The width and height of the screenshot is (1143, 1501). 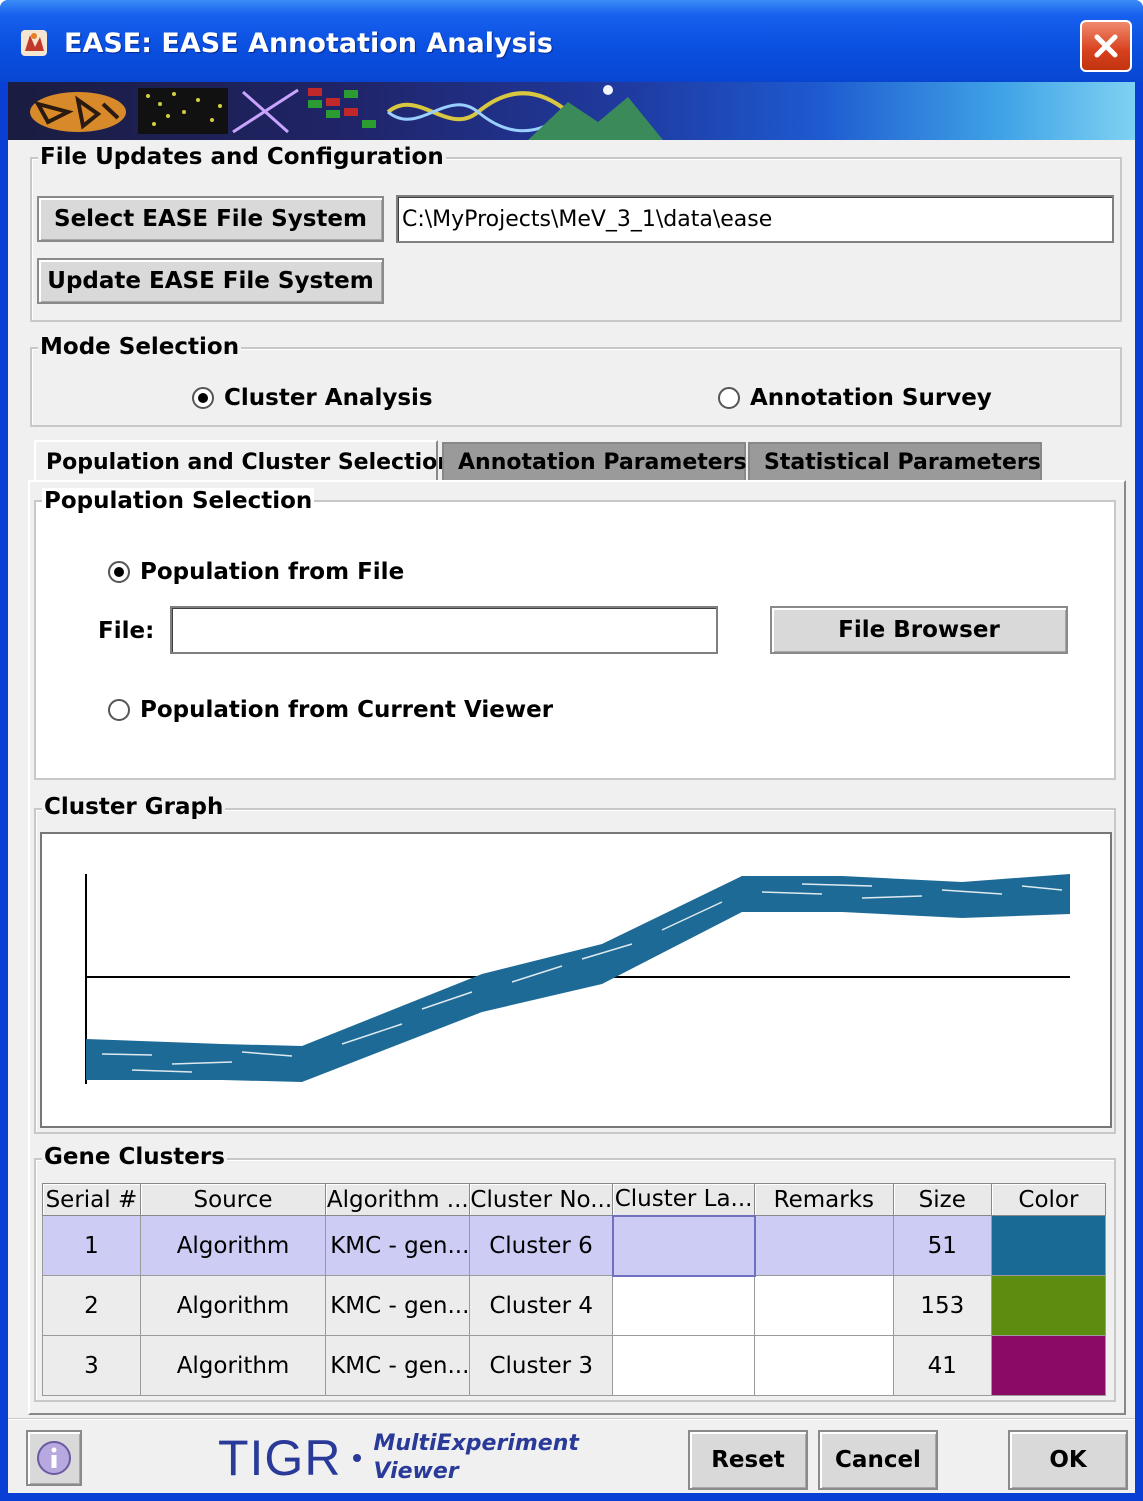 I want to click on table-row: 2 Algorithm KMC - gen... Cluster 4 153, so click(x=574, y=1305).